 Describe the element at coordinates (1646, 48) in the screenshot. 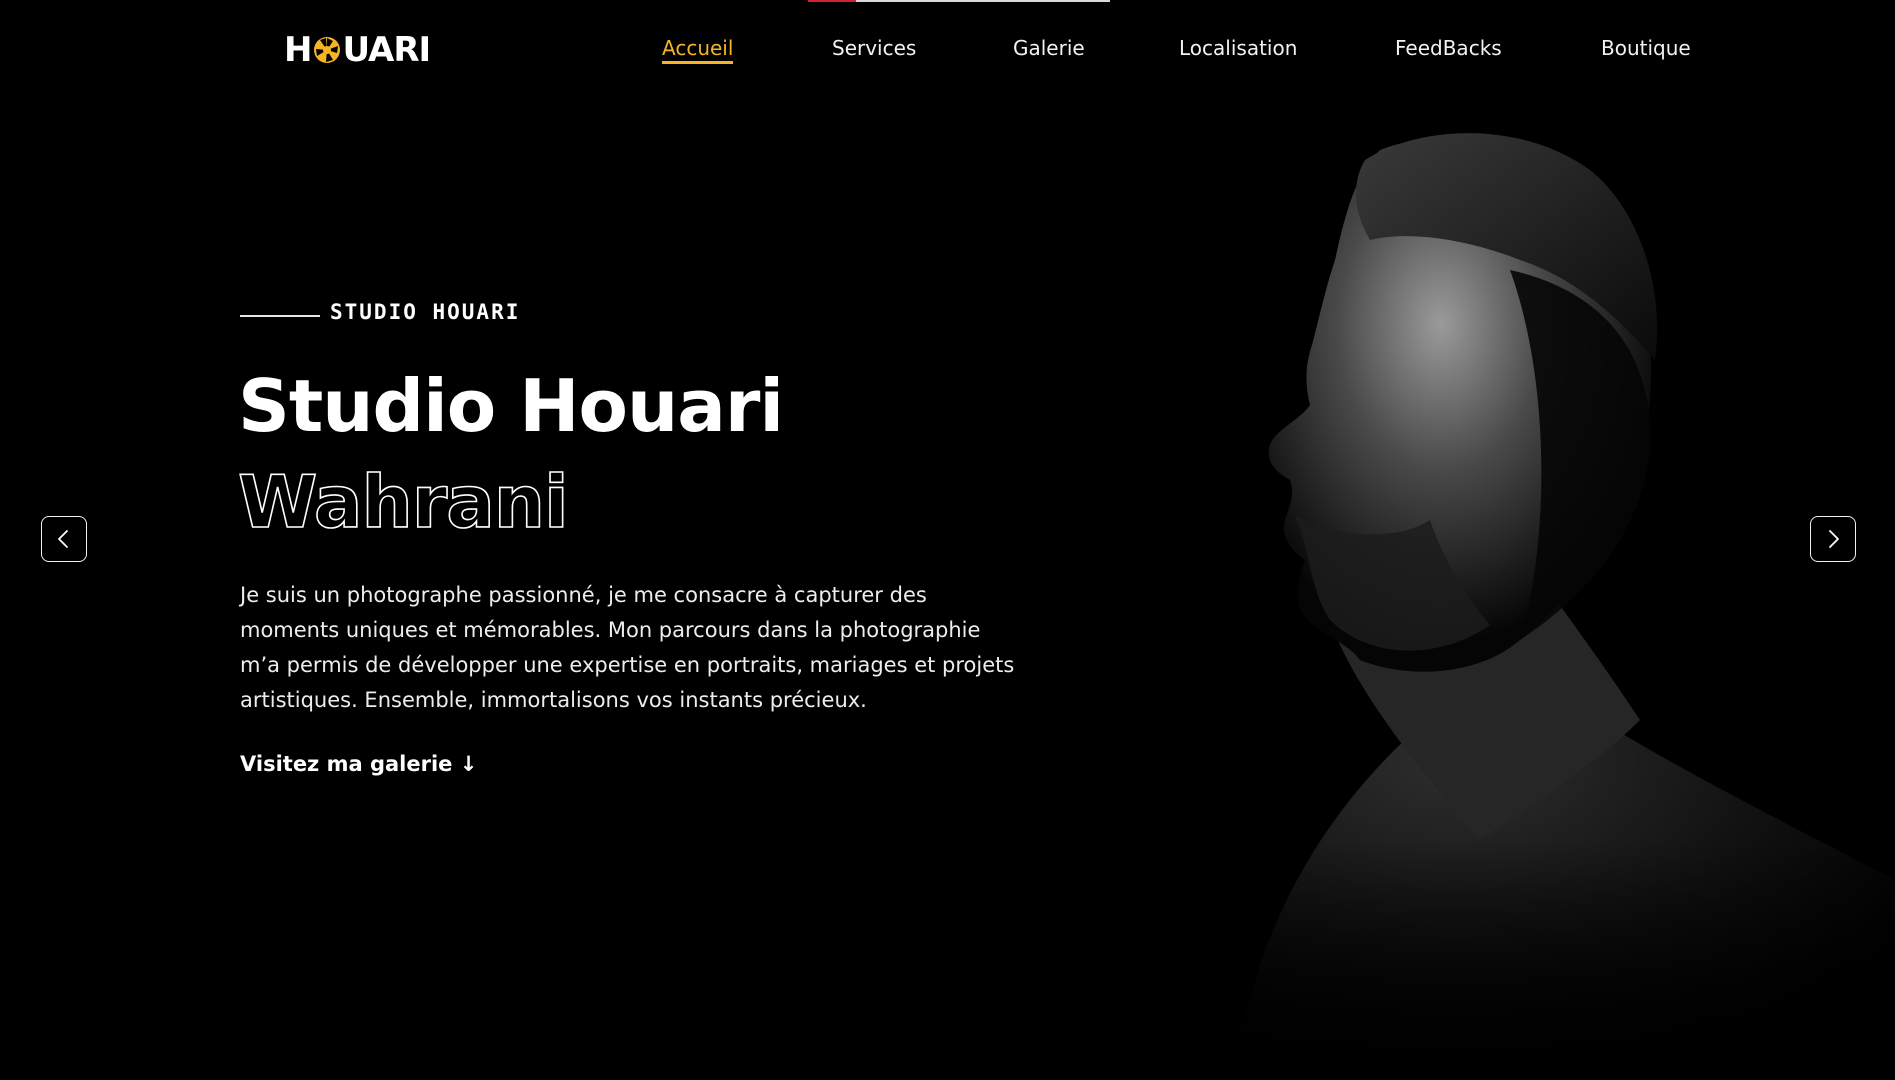

I see `nav-item-boutique: Boutique` at that location.